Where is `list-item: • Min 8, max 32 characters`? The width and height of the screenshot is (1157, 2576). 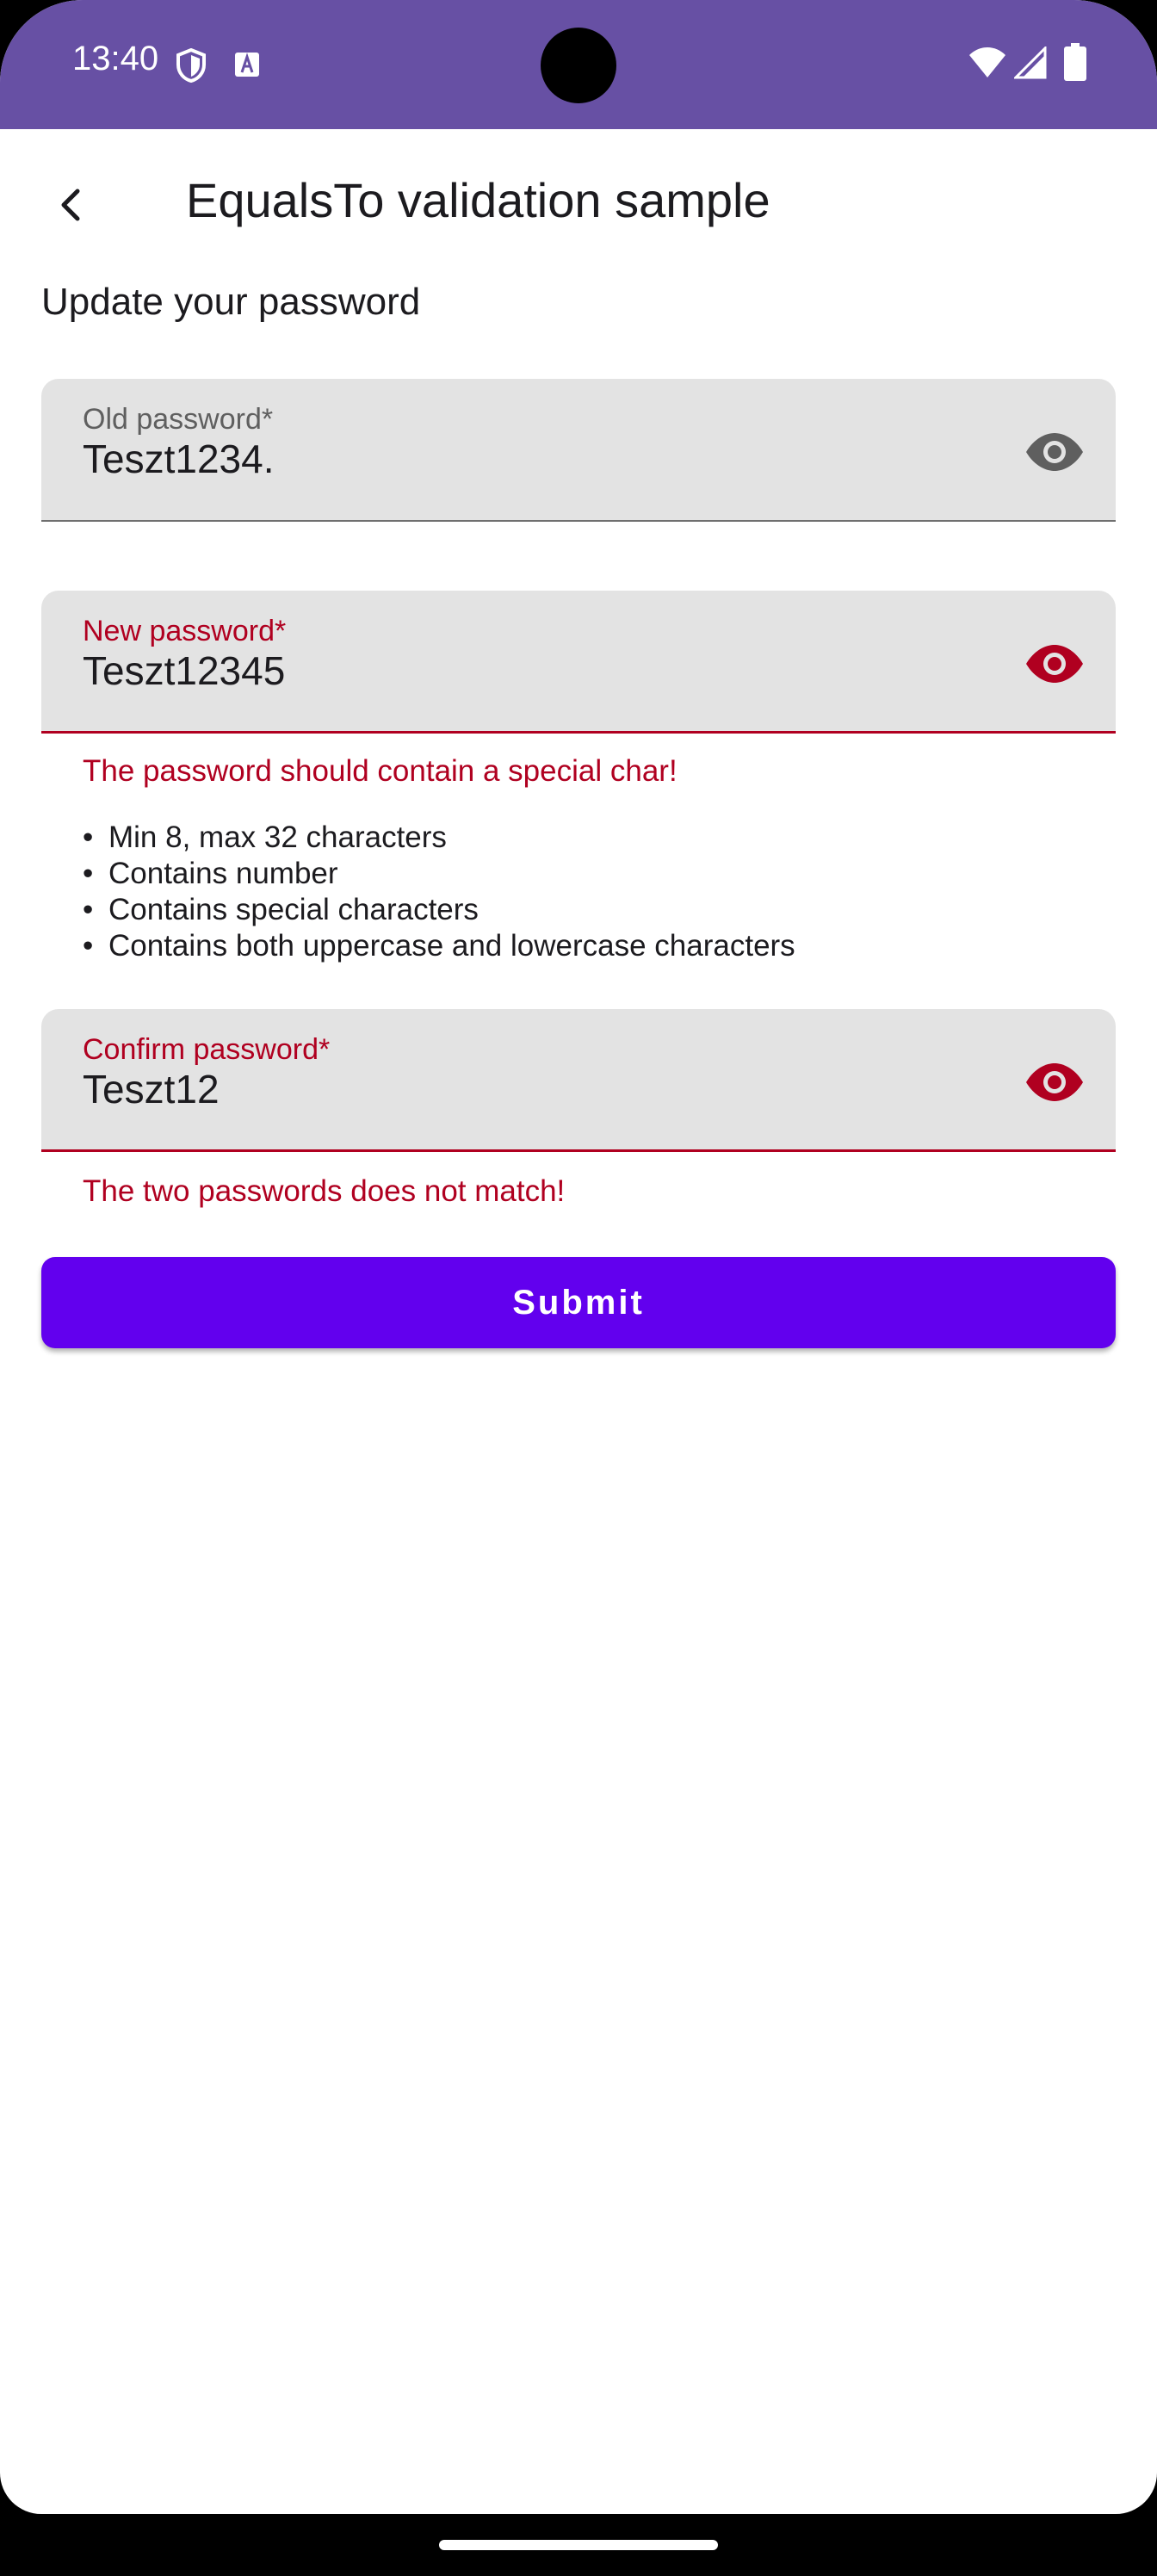
list-item: • Min 8, max 32 characters is located at coordinates (265, 837).